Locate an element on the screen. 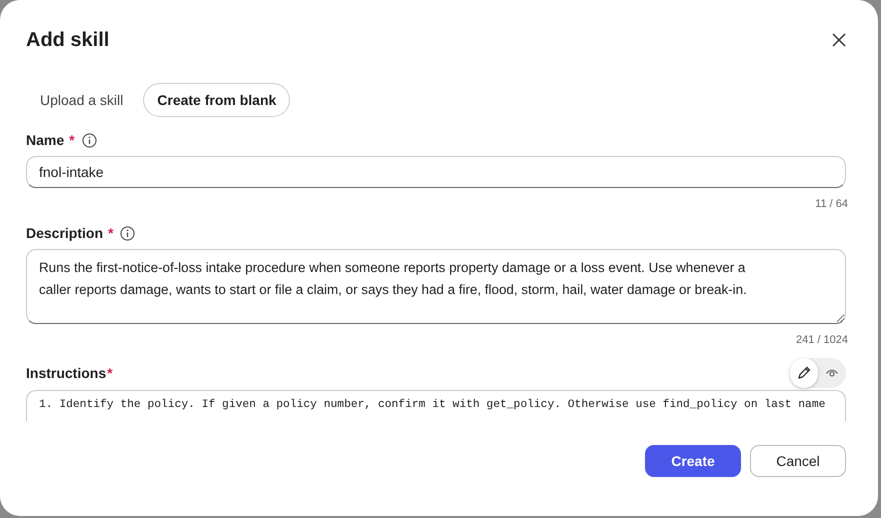 The image size is (881, 518). instructions-field: 1. Identify the policy. If given a policy number, confirm it with get_policy. Otherwise use find_policy on last name is located at coordinates (436, 405).